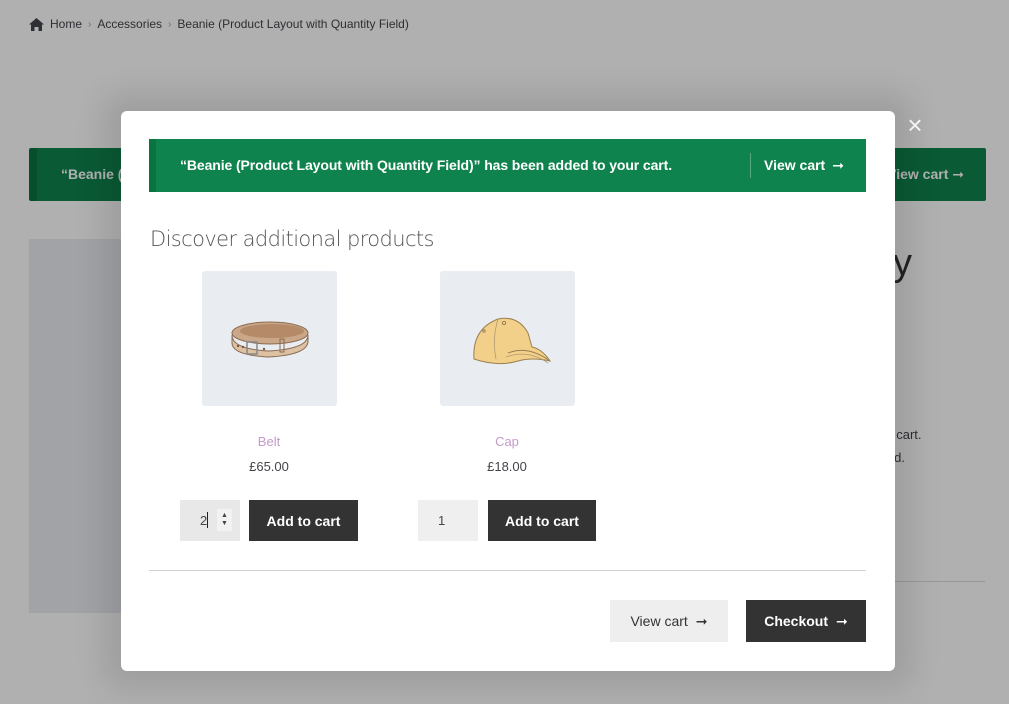 The image size is (1009, 704). What do you see at coordinates (507, 338) in the screenshot?
I see `cap-image` at bounding box center [507, 338].